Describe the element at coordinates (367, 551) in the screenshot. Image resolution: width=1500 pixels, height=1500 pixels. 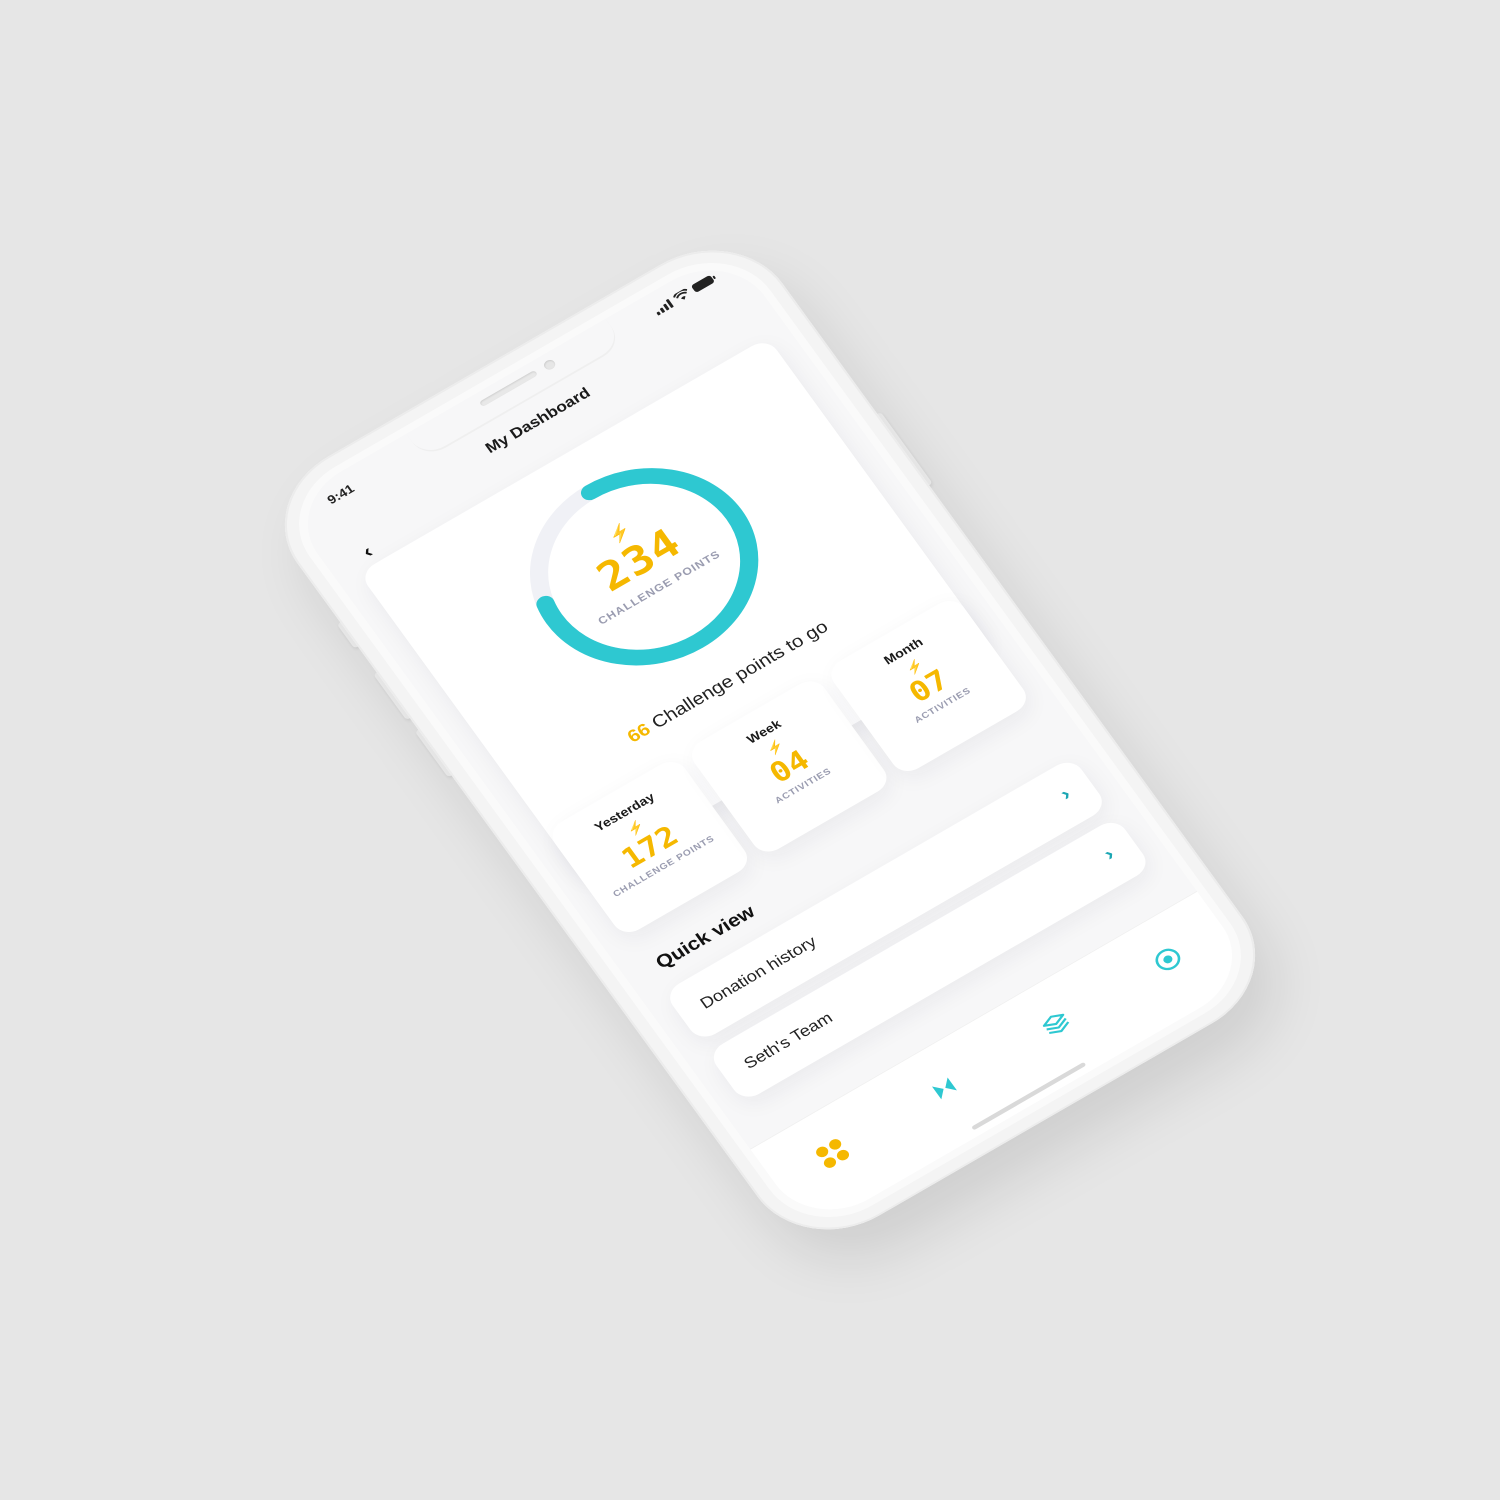
I see `chevron-left-icon: ‹` at that location.